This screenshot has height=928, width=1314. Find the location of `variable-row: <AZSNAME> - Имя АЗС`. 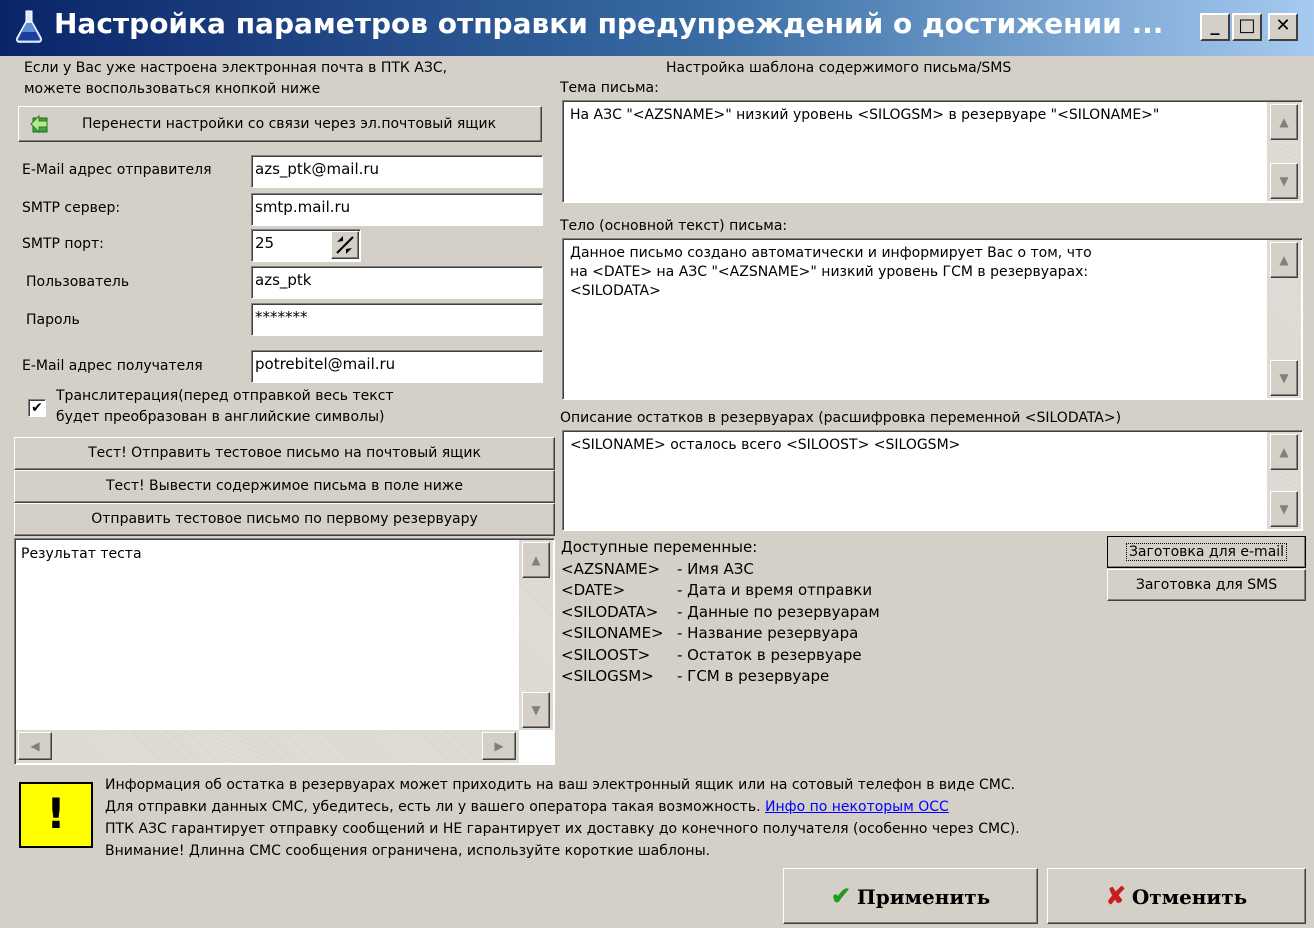

variable-row: <AZSNAME> - Имя АЗС is located at coordinates (657, 568).